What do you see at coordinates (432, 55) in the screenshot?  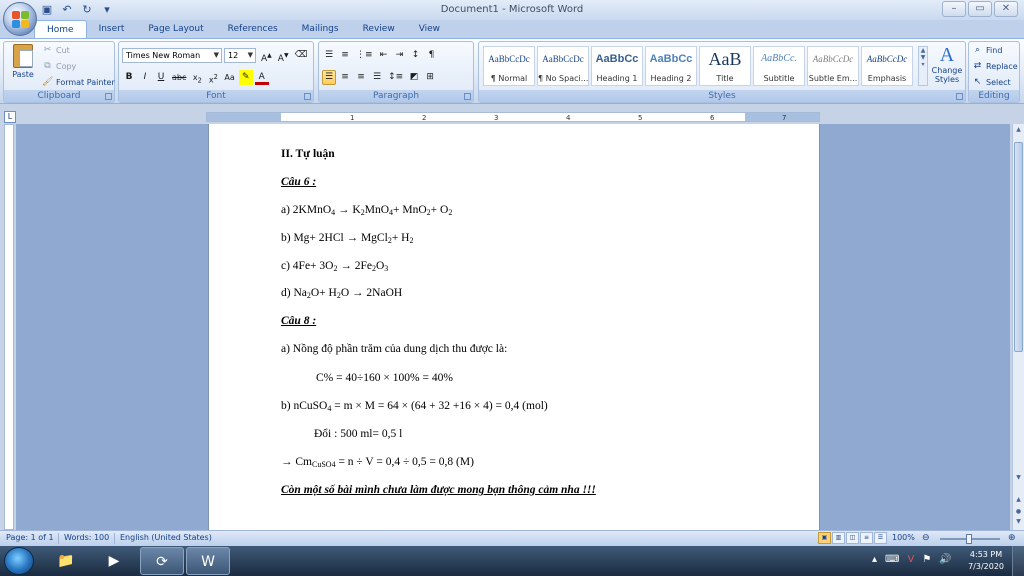 I see `show-marks-icon: ¶` at bounding box center [432, 55].